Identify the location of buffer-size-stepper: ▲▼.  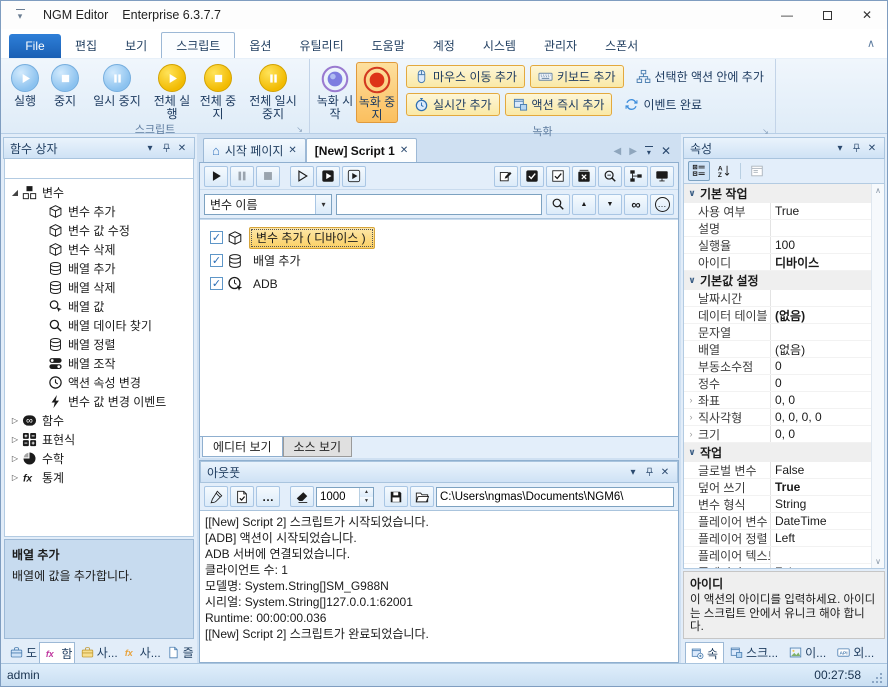
(345, 496).